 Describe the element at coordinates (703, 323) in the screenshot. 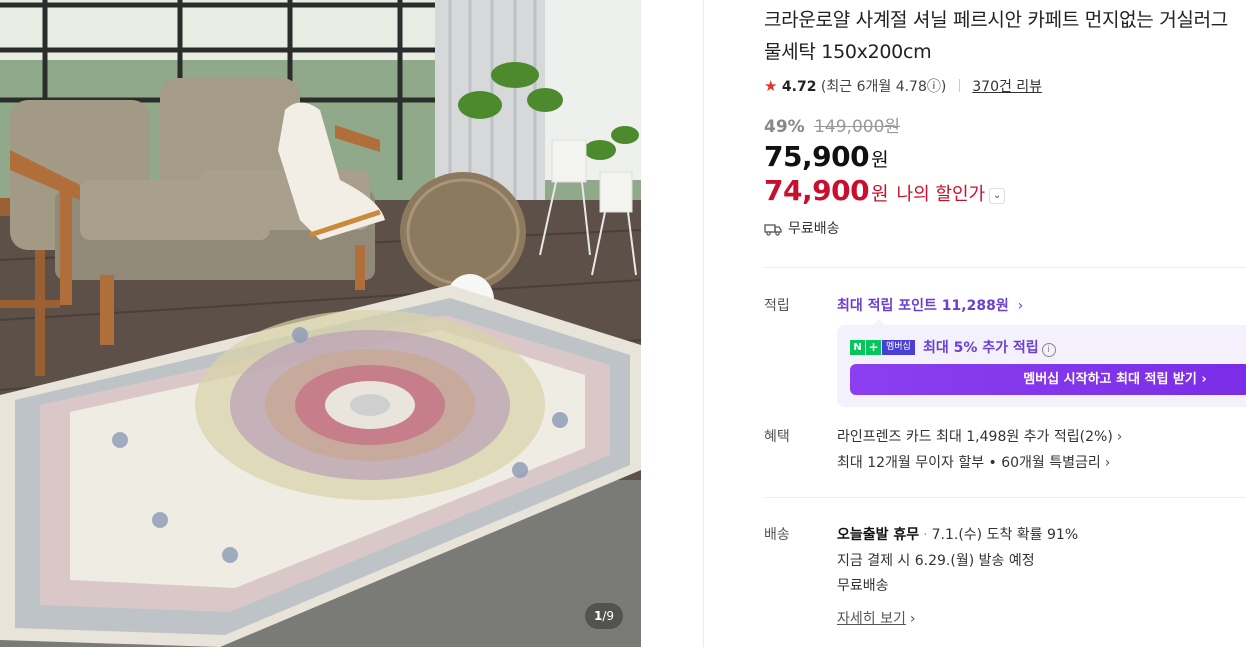

I see `panel-divider` at that location.